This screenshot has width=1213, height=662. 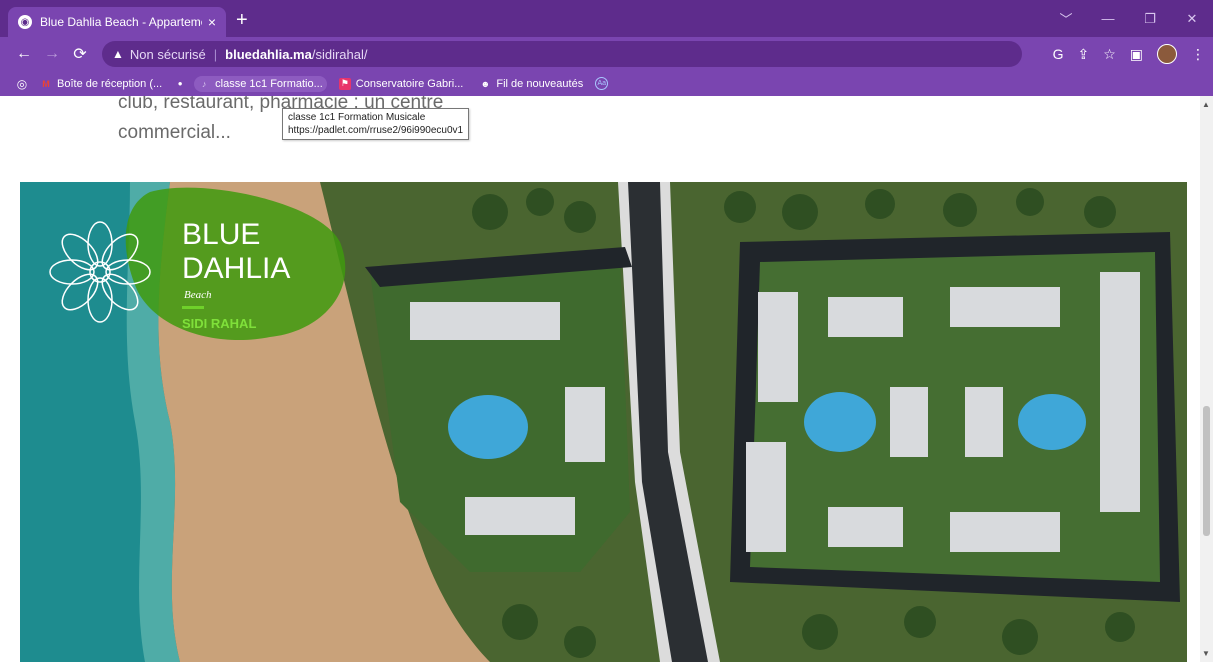 I want to click on profile-avatar, so click(x=1167, y=54).